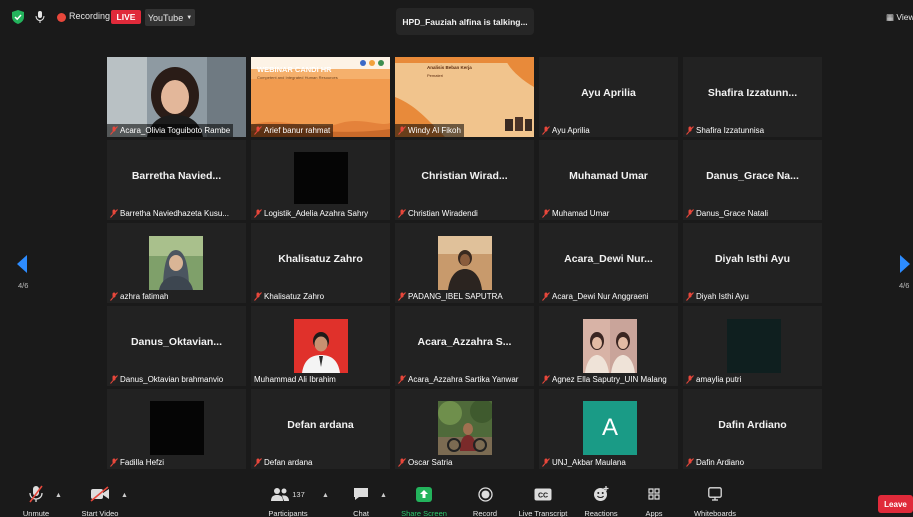 The width and height of the screenshot is (913, 517). What do you see at coordinates (464, 263) in the screenshot?
I see `participant-tile: PADANG_IBEL SAPUTRA` at bounding box center [464, 263].